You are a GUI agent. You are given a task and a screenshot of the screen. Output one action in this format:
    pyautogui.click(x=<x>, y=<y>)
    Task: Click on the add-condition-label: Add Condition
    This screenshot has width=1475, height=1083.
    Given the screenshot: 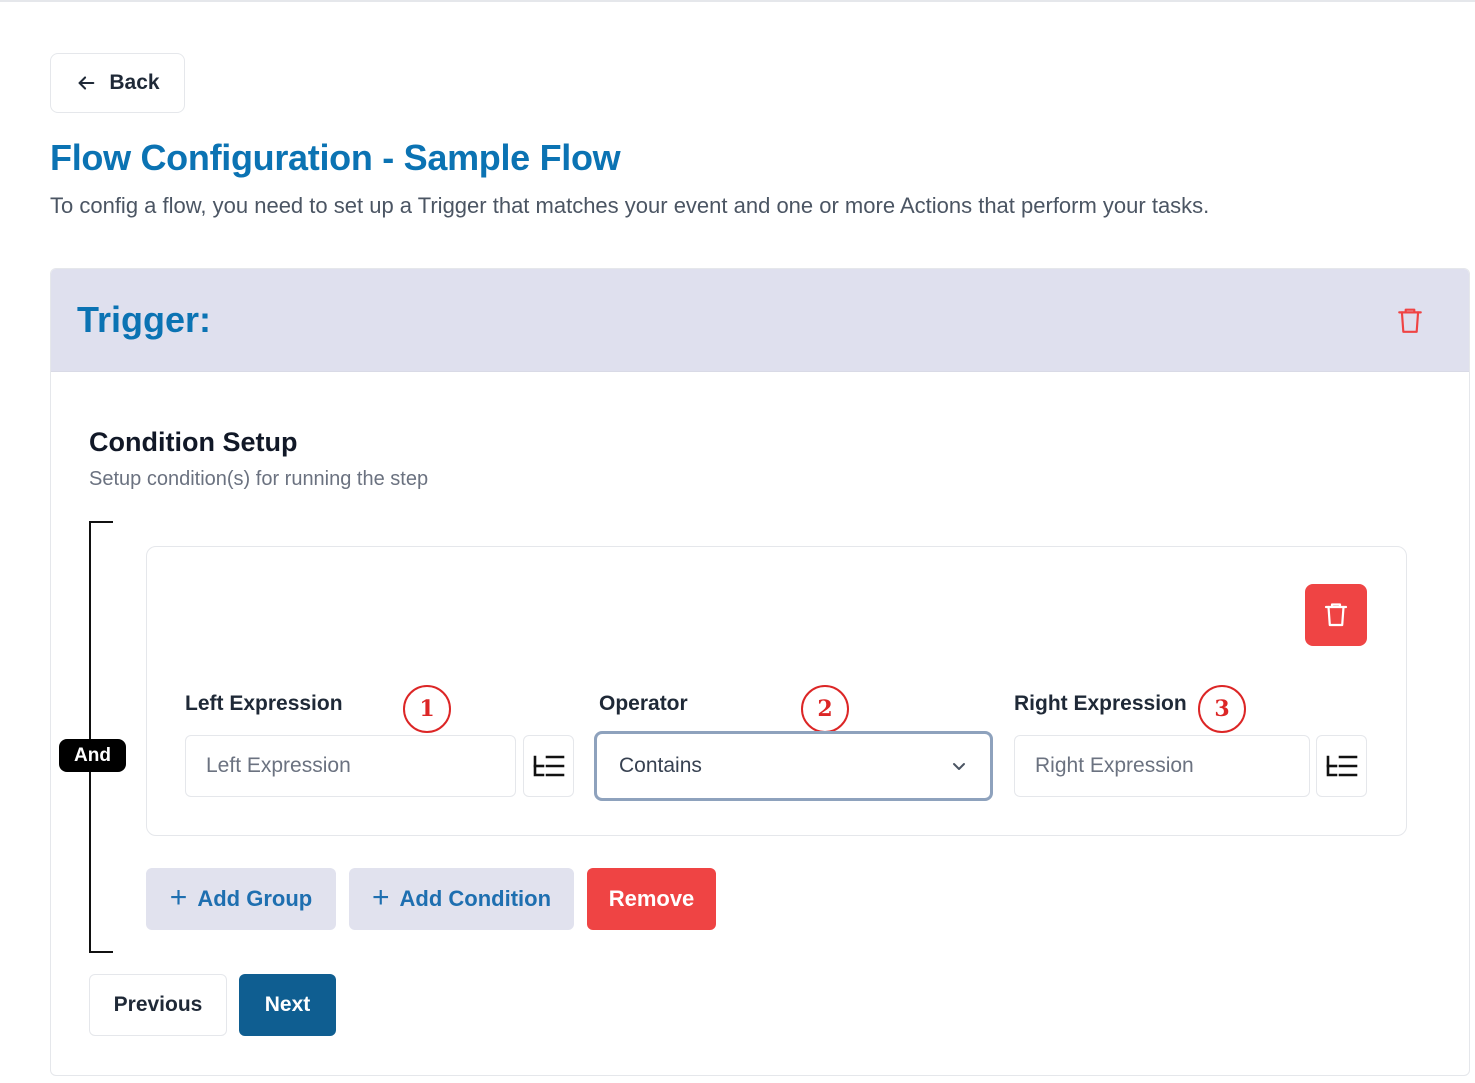 What is the action you would take?
    pyautogui.click(x=475, y=898)
    